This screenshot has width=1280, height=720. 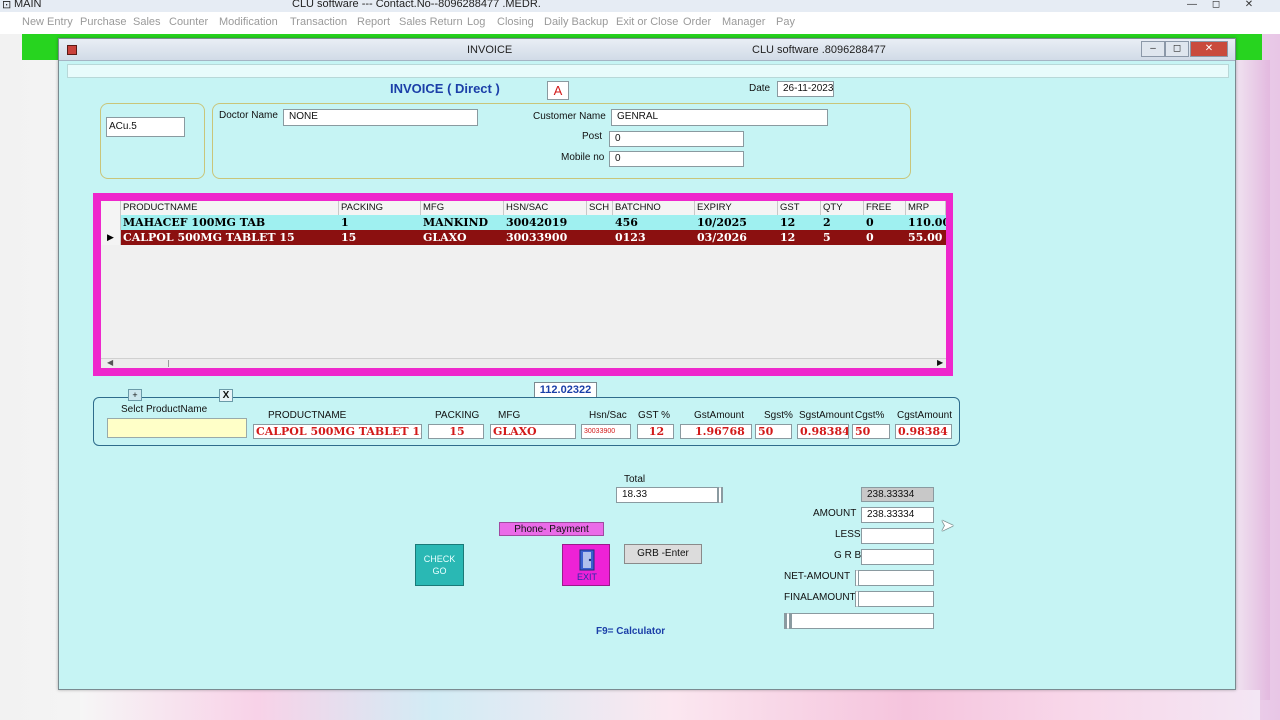 What do you see at coordinates (318, 22) in the screenshot?
I see `menu-transaction: Transaction` at bounding box center [318, 22].